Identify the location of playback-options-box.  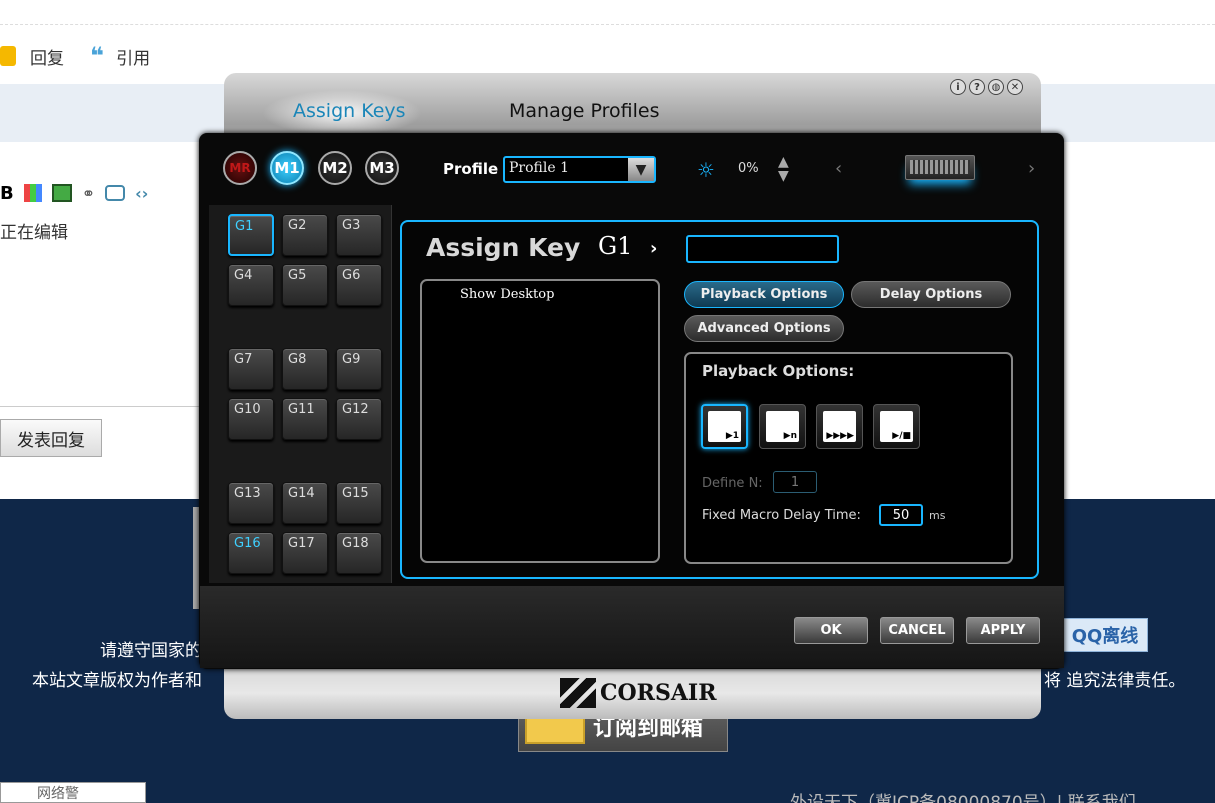
(848, 458).